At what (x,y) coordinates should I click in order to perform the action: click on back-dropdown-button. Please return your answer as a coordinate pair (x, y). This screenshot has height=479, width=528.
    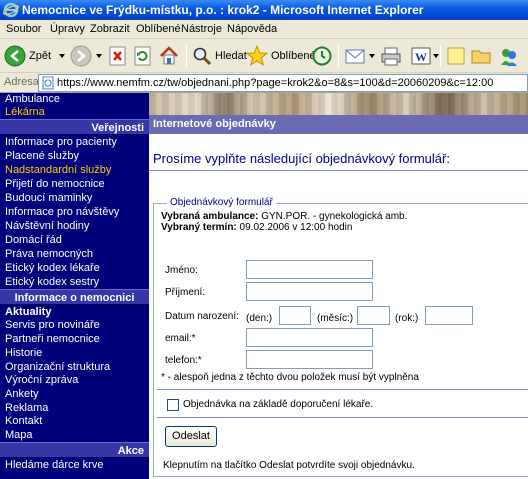
    Looking at the image, I should click on (62, 56).